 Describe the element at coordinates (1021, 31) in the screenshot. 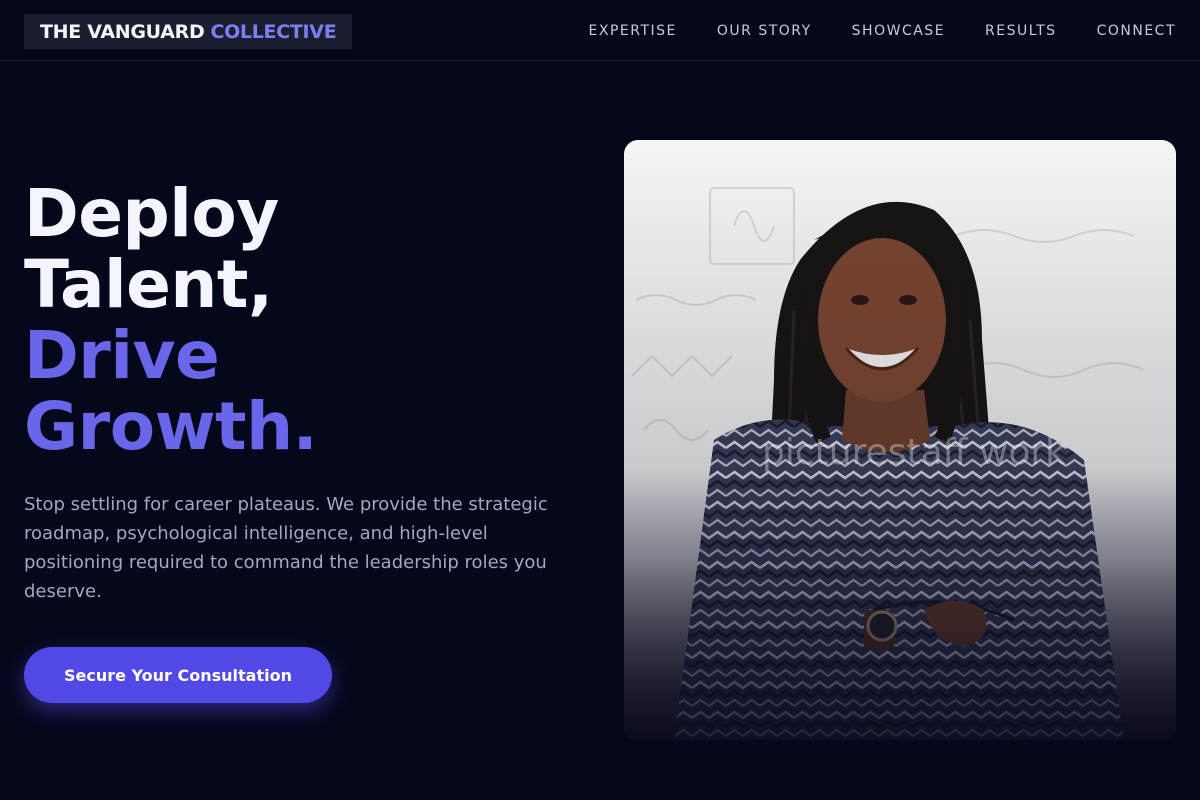

I see `nav-link-results: RESULTS` at that location.